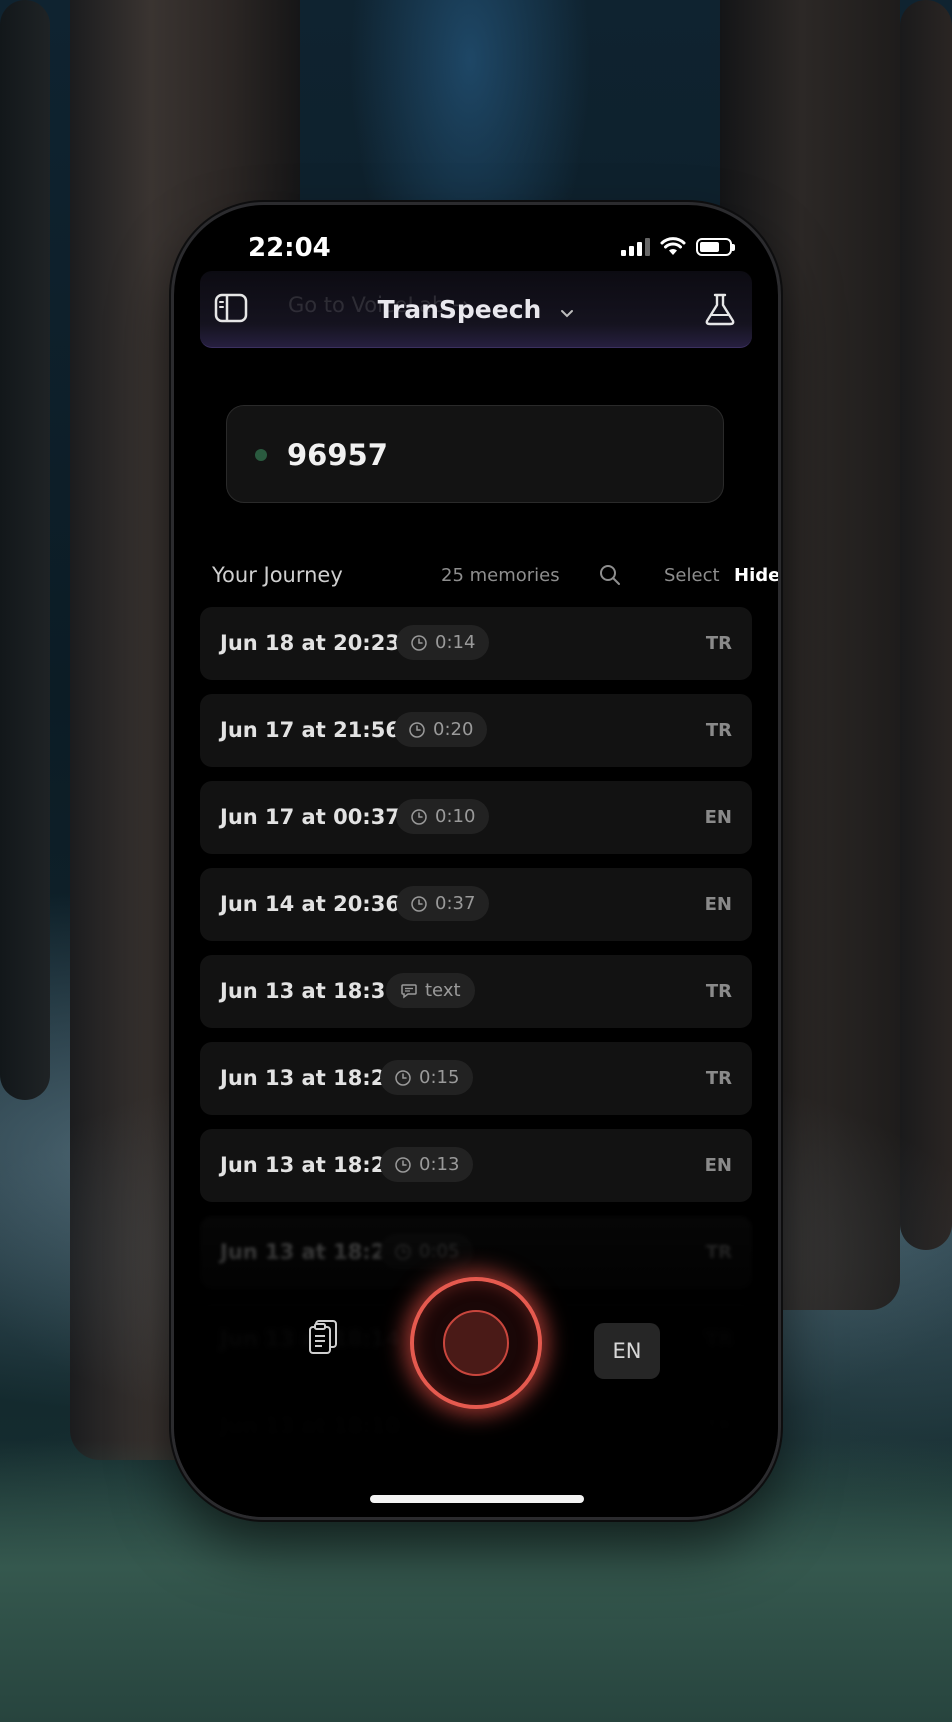 The image size is (952, 1722). Describe the element at coordinates (323, 1336) in the screenshot. I see `clipboard-icon` at that location.